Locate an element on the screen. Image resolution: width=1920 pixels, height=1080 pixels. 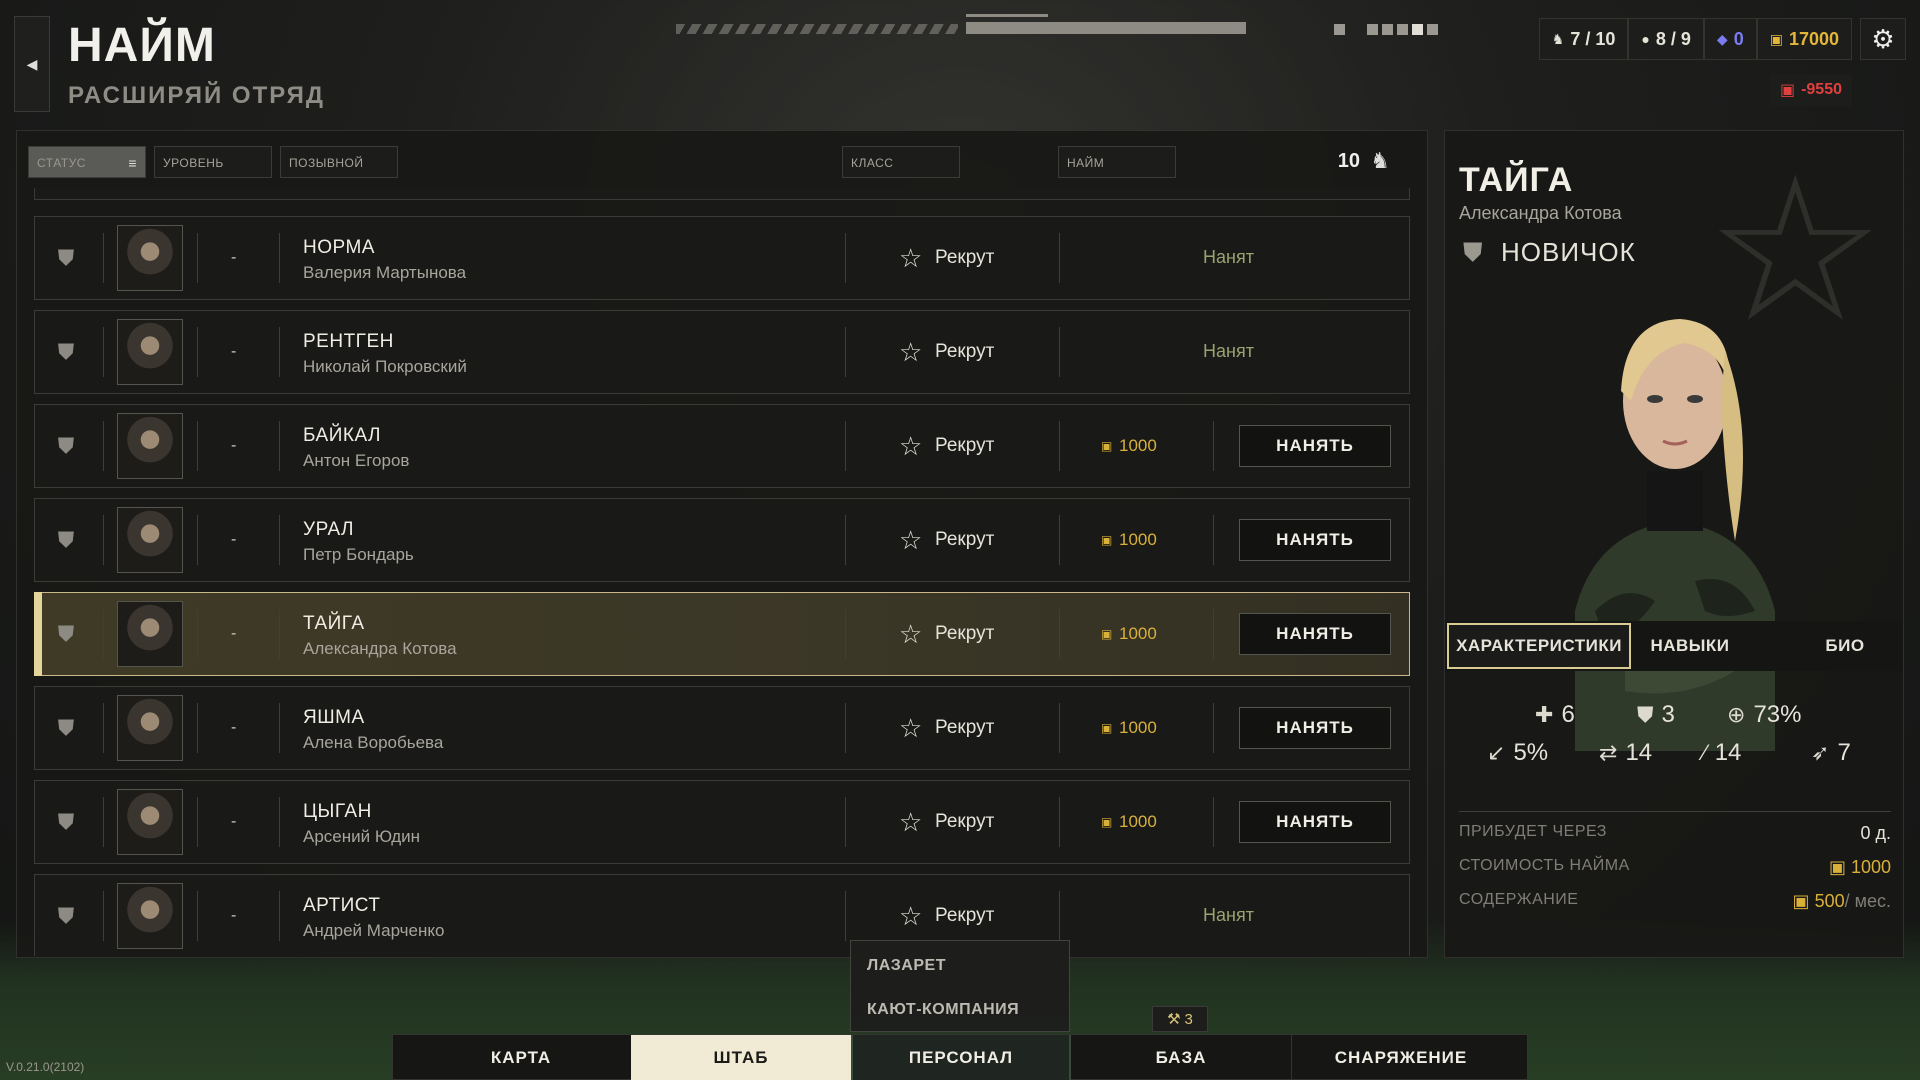
person-icon: ● is located at coordinates (1645, 39).